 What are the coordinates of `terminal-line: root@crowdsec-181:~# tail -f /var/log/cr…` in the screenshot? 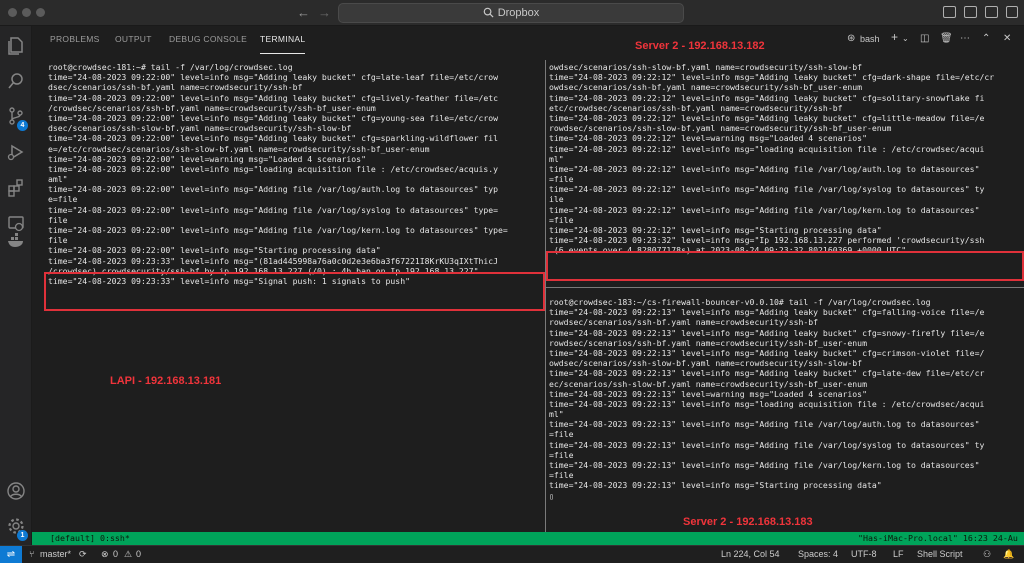 It's located at (170, 67).